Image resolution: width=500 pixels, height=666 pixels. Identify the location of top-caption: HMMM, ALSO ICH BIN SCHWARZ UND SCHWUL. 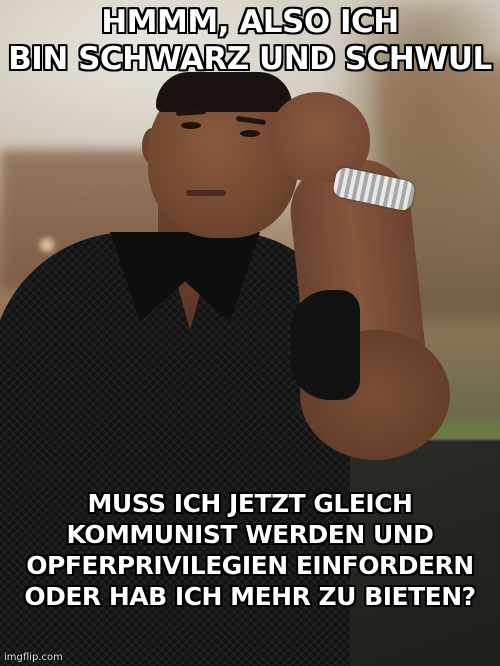
(250, 40).